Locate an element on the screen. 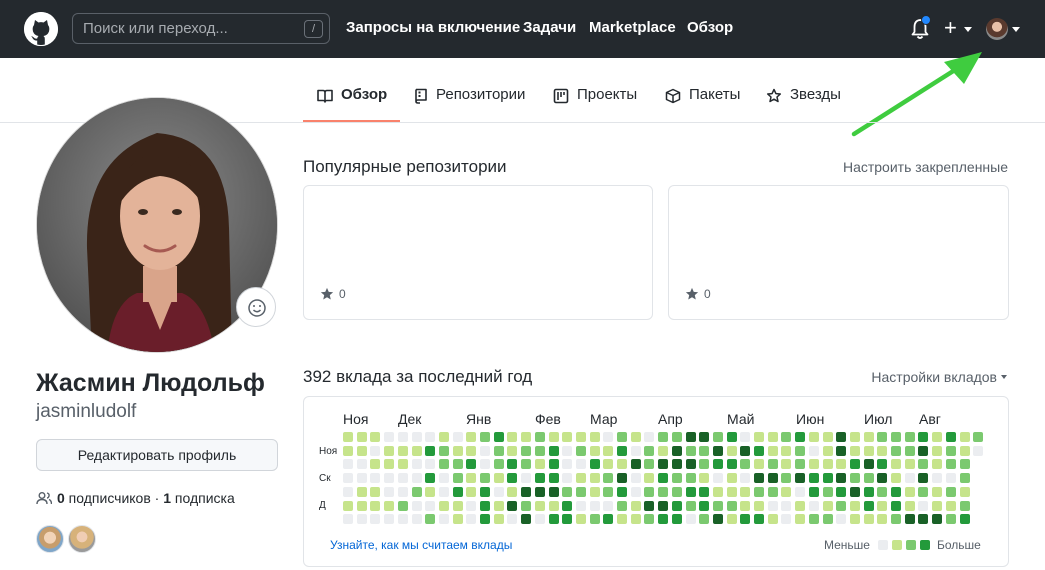  nav-pull-requests: Запросы на включение is located at coordinates (433, 27).